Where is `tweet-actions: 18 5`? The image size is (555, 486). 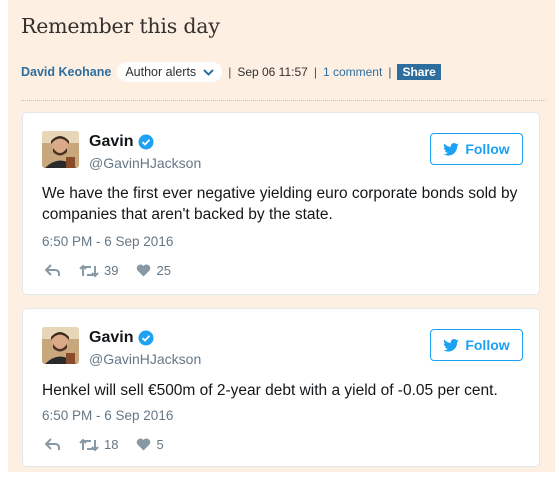 tweet-actions: 18 5 is located at coordinates (104, 444).